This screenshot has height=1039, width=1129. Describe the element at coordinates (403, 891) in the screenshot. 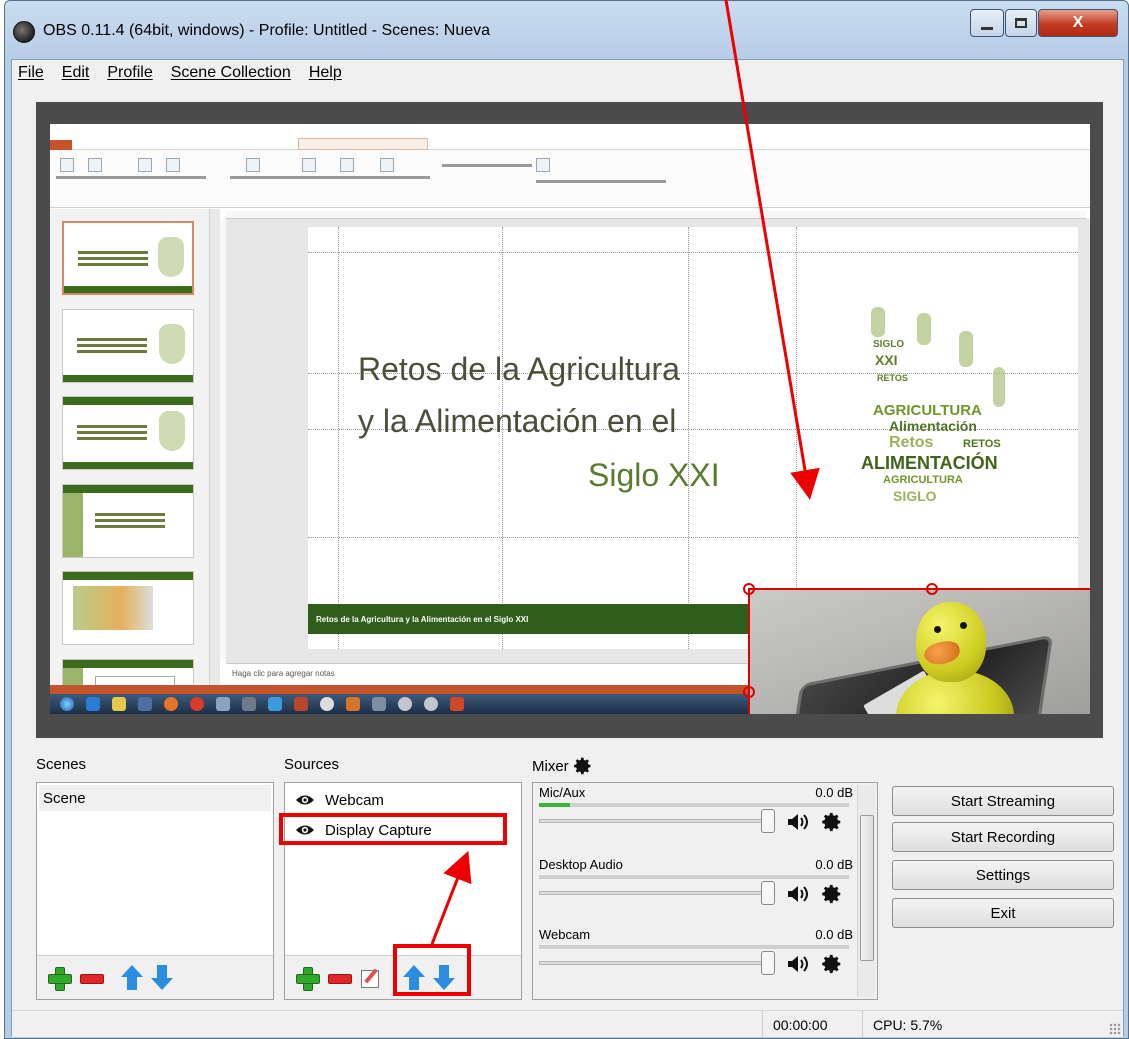

I see `sources-list: Webcam Display Capture` at that location.